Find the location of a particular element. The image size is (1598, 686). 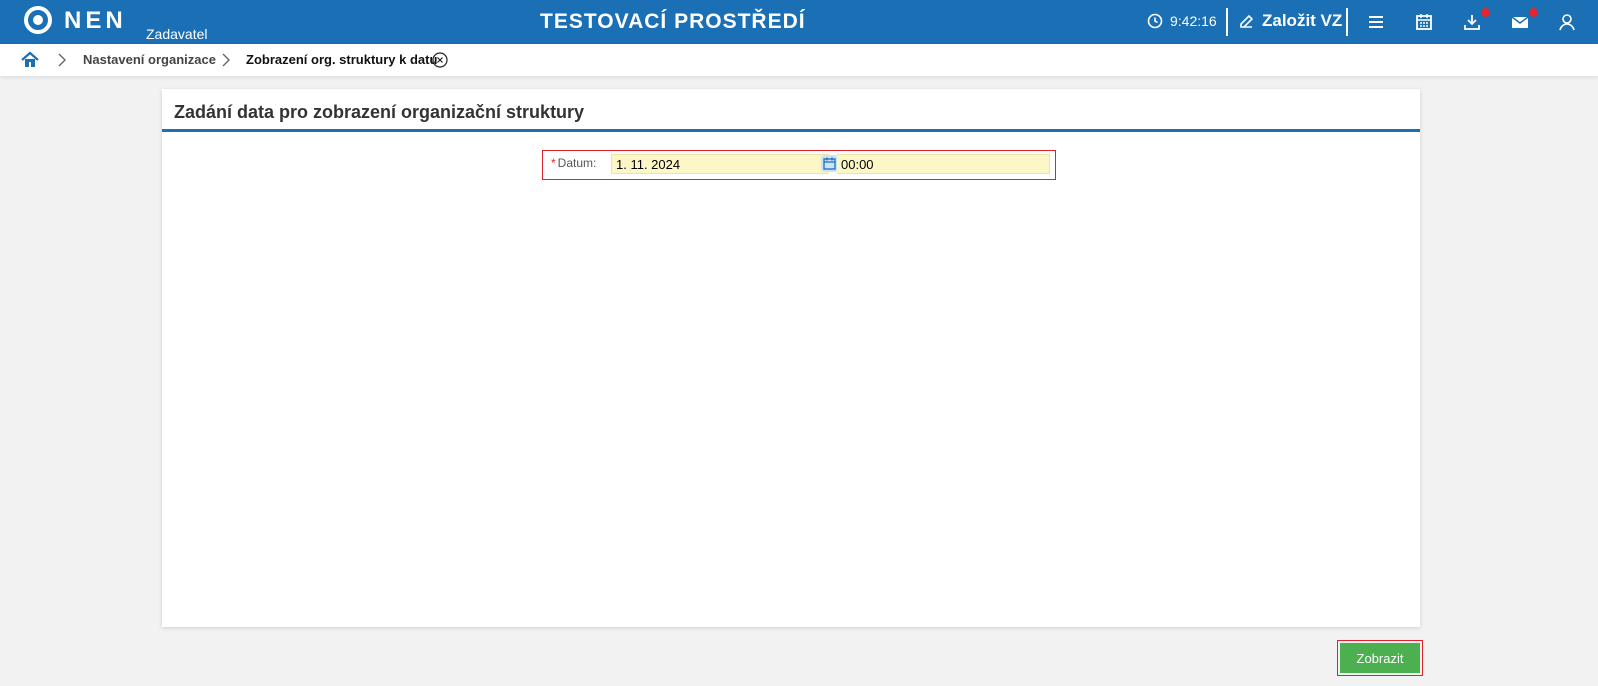

edit-icon is located at coordinates (1247, 23).